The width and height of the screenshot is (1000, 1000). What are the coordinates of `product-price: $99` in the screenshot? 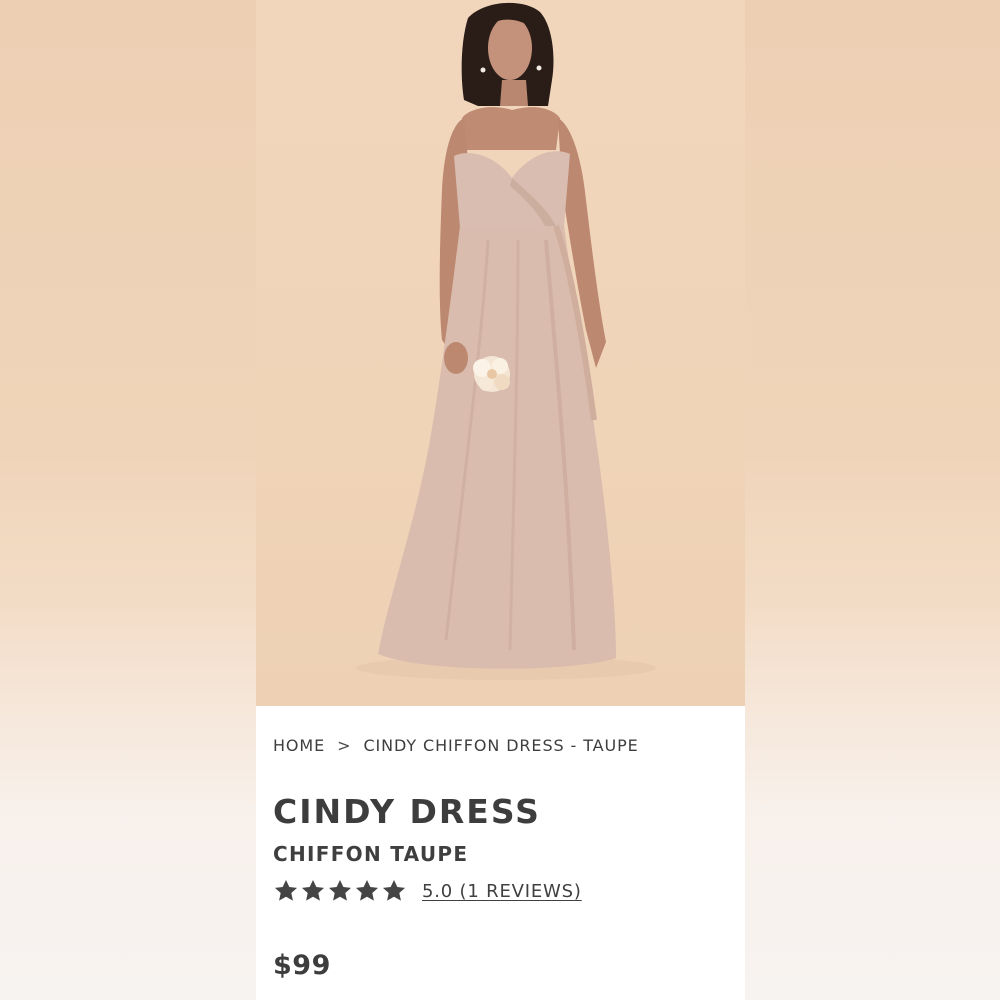 It's located at (302, 965).